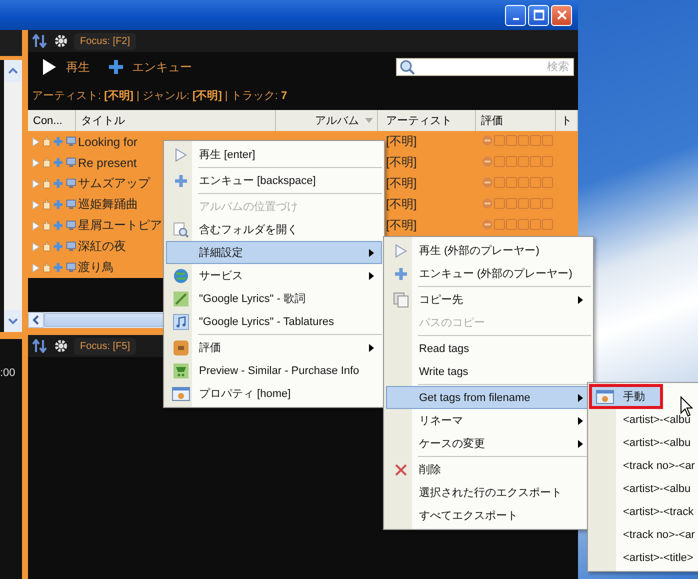 Image resolution: width=698 pixels, height=579 pixels. Describe the element at coordinates (274, 275) in the screenshot. I see `menu-item: サービス` at that location.